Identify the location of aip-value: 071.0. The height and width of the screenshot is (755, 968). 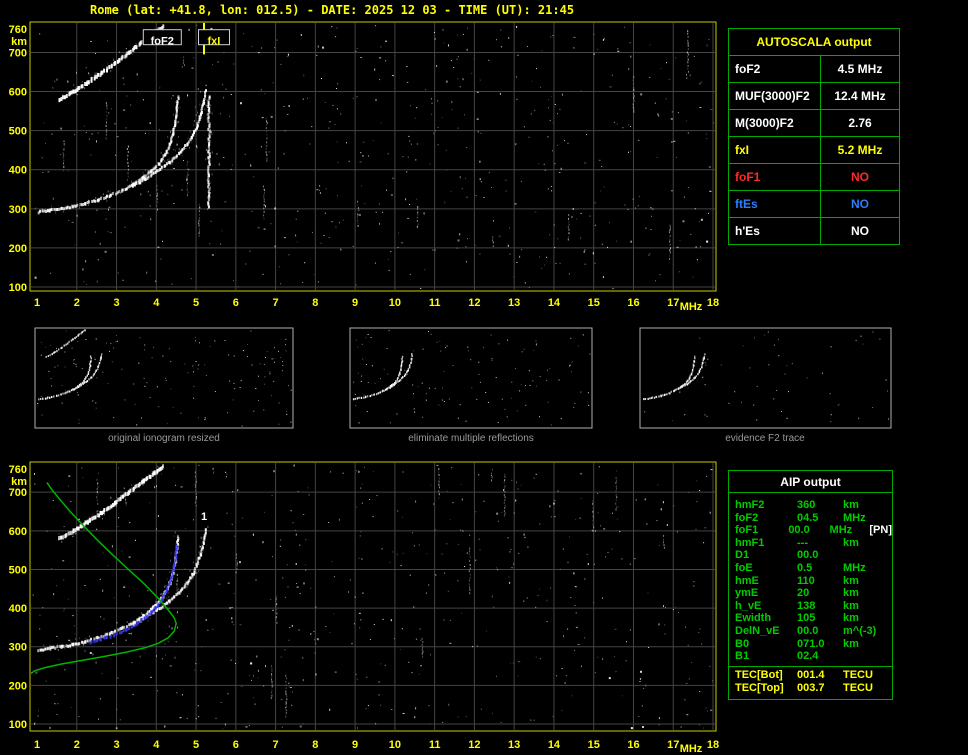
(811, 643).